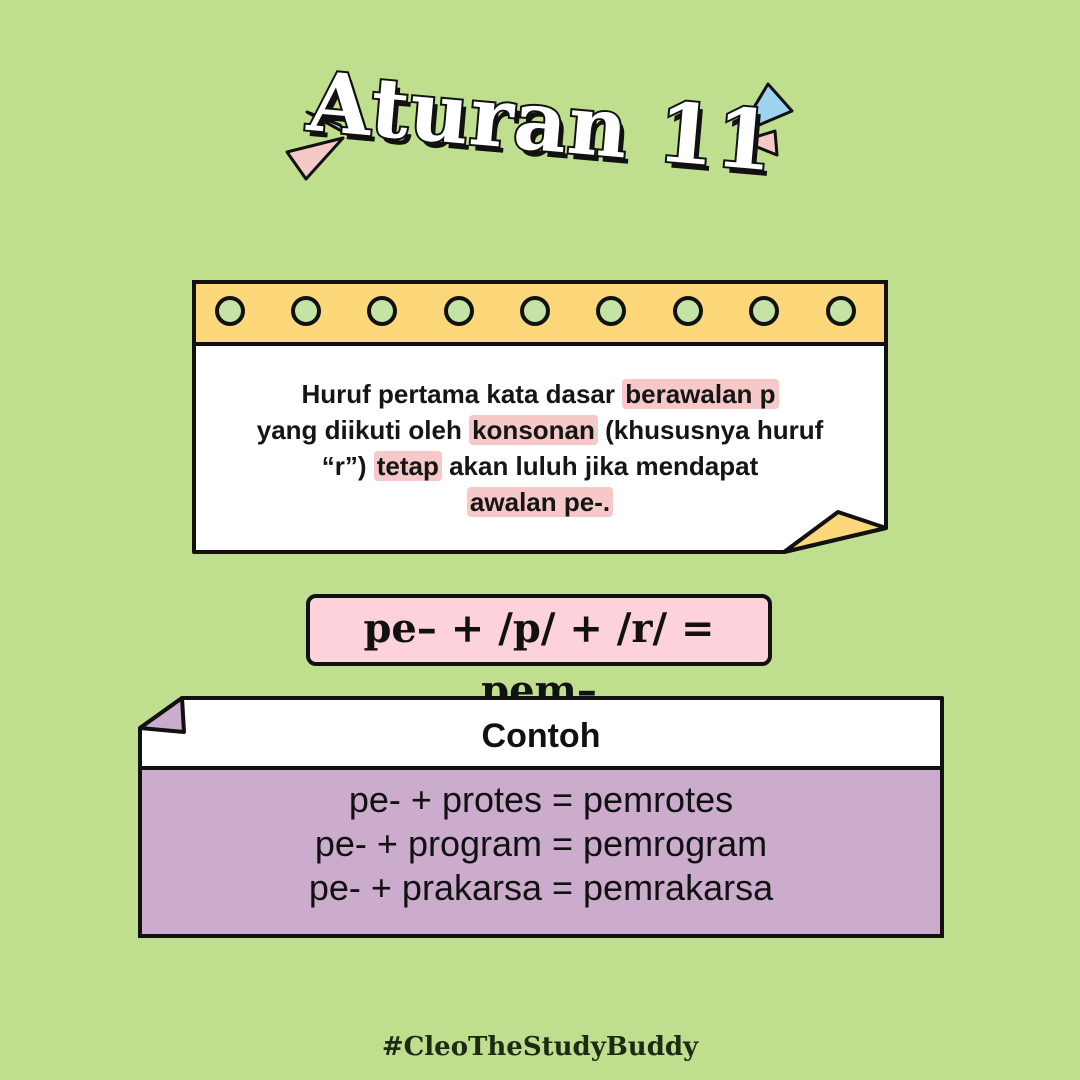  What do you see at coordinates (541, 887) in the screenshot?
I see `example-item: pe- + prakarsa = pemrakarsa` at bounding box center [541, 887].